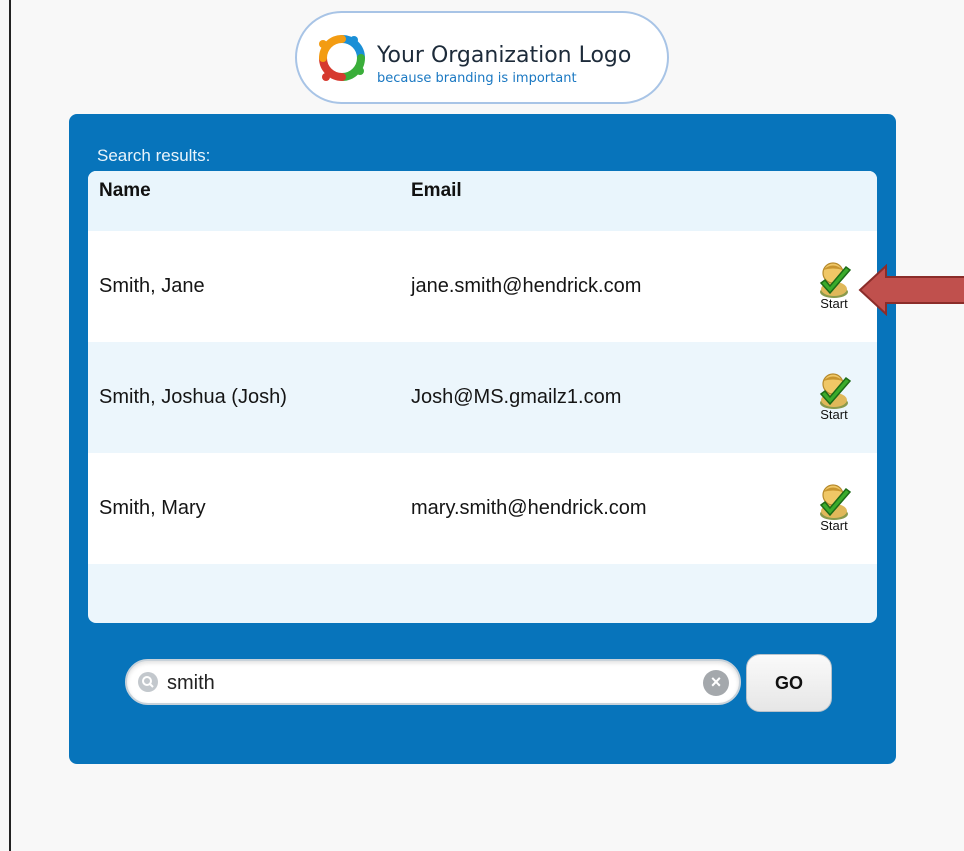  What do you see at coordinates (152, 286) in the screenshot?
I see `row-name: Smith, Jane` at bounding box center [152, 286].